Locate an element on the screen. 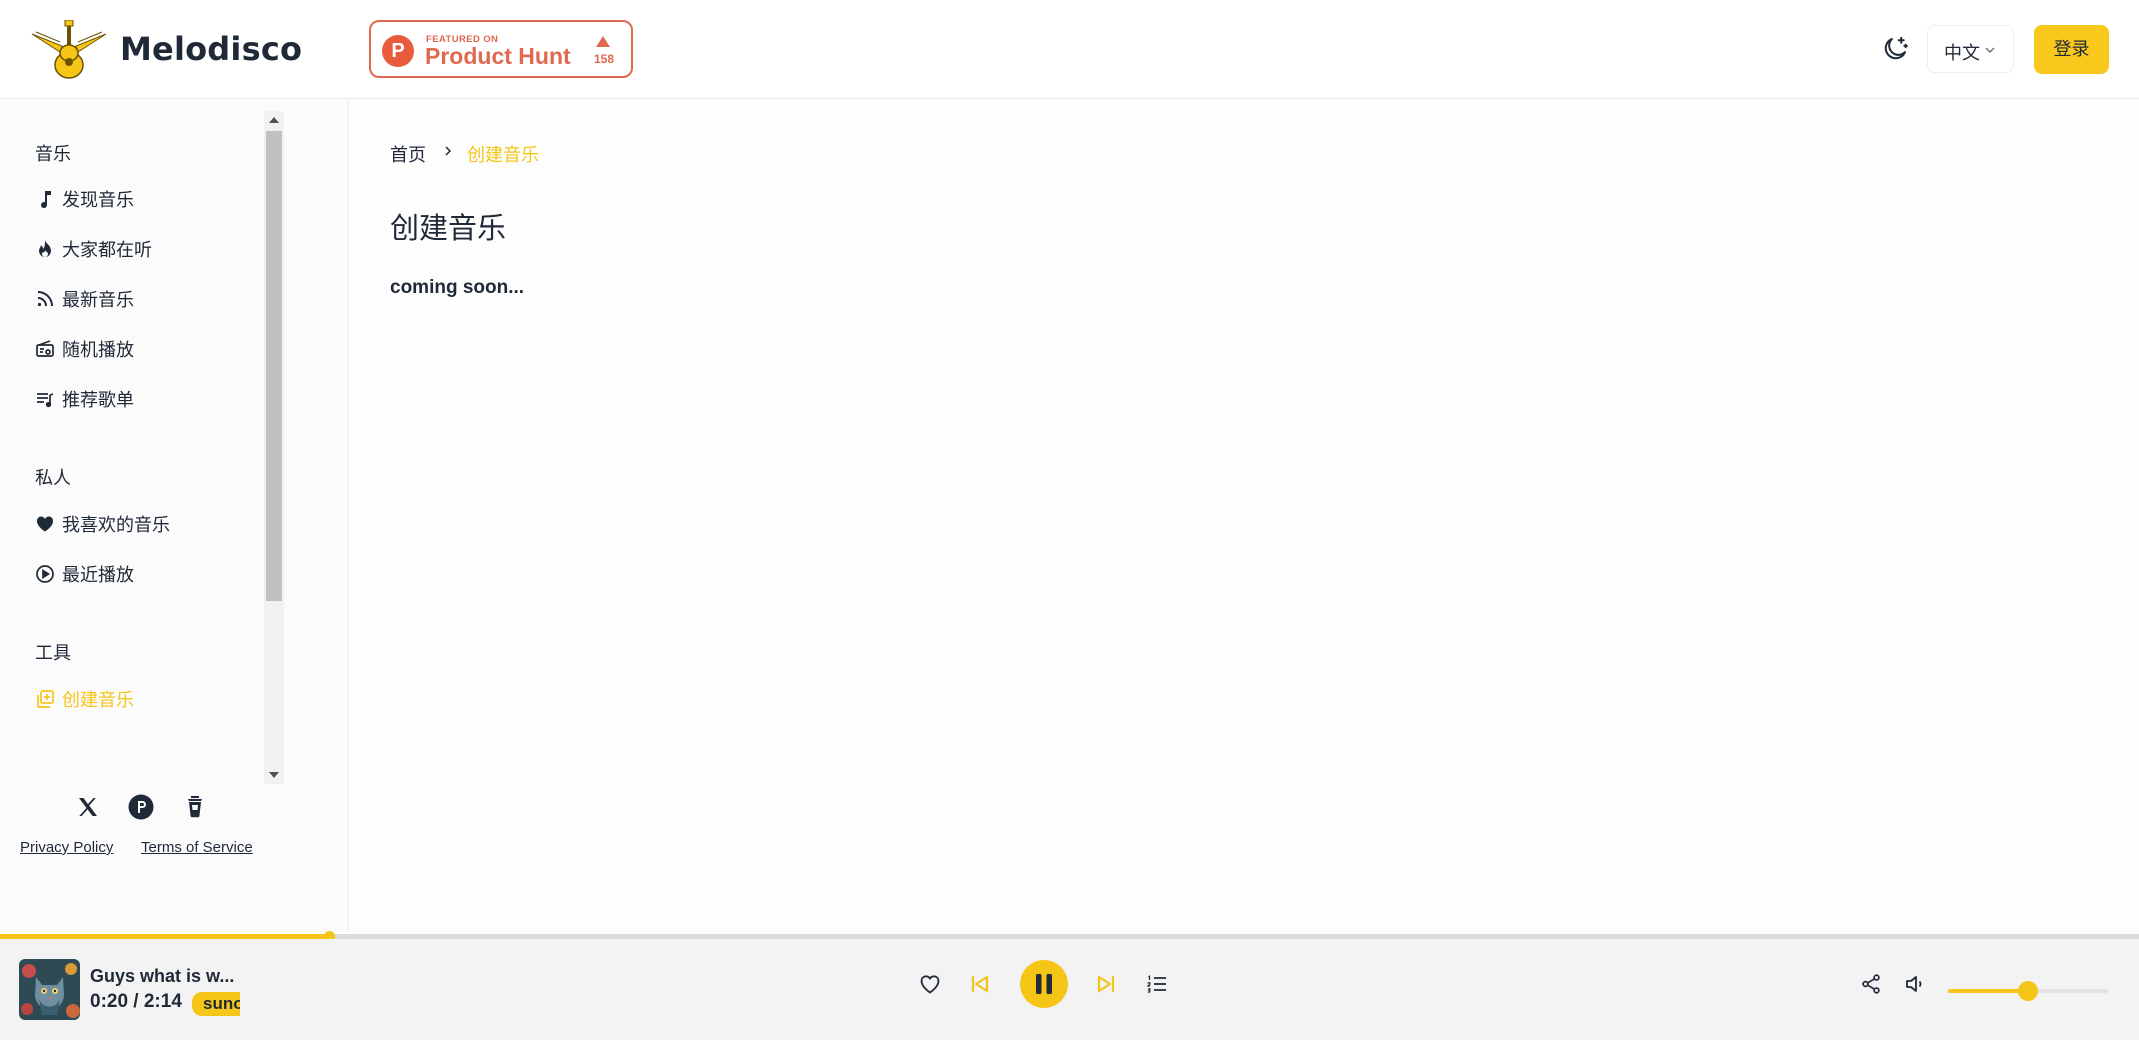 This screenshot has height=1040, width=2139. scrollbar-thumb is located at coordinates (274, 366).